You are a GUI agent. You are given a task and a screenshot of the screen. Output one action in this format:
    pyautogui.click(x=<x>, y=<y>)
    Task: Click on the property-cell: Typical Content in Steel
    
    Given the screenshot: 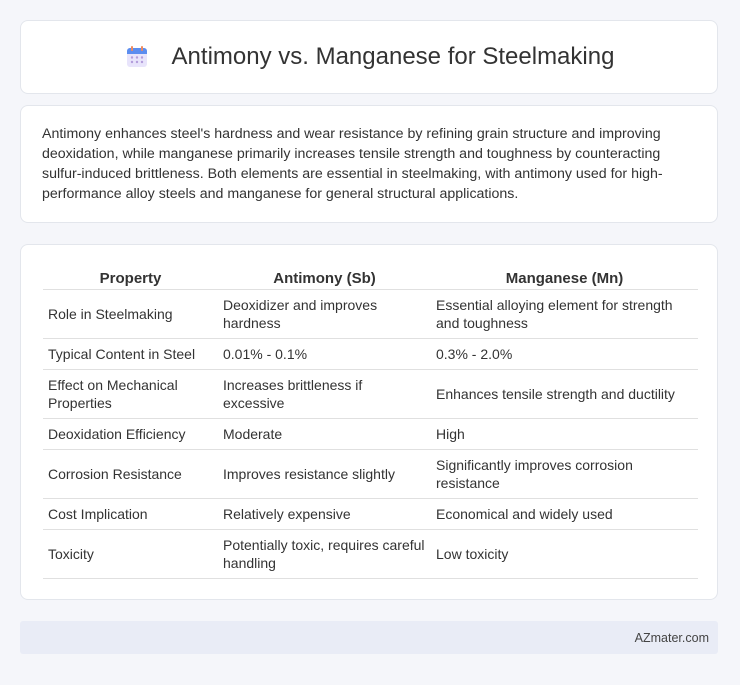 What is the action you would take?
    pyautogui.click(x=130, y=354)
    